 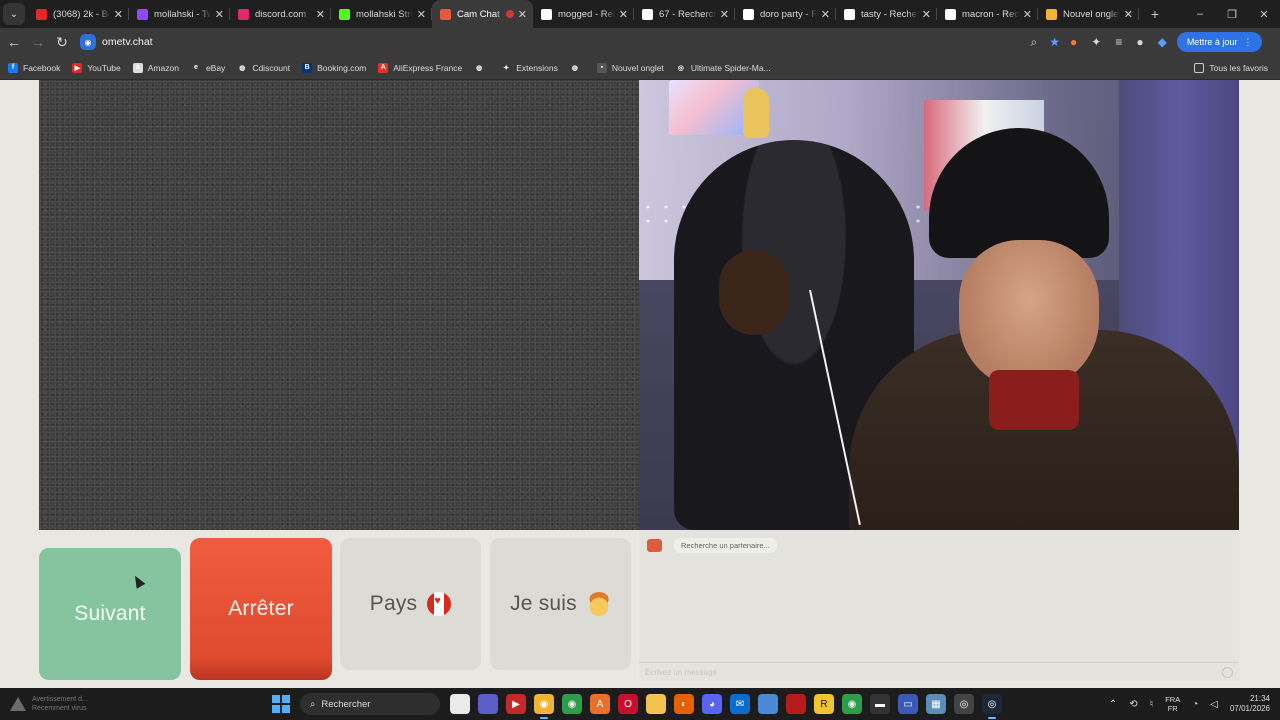 What do you see at coordinates (583, 14) in the screenshot?
I see `tab-5: mogged - Rech ✕` at bounding box center [583, 14].